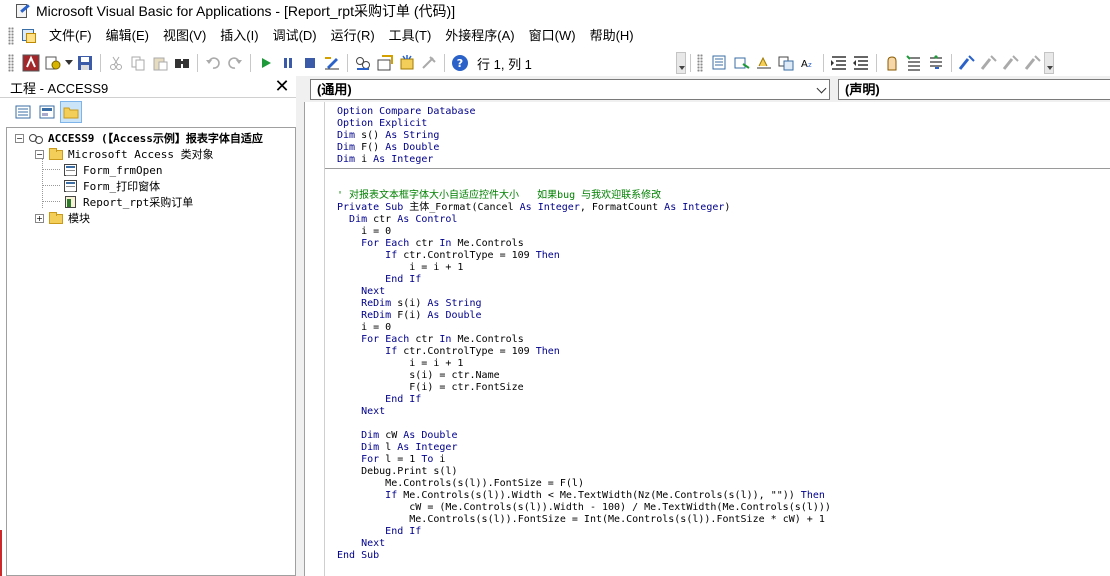  I want to click on procedure-dropdown: (声明), so click(974, 89).